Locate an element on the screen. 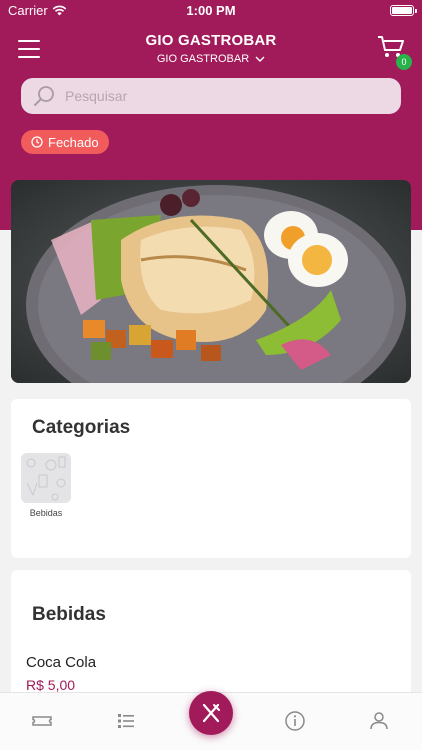 This screenshot has width=422, height=750. status-time: 1:00 PM is located at coordinates (211, 10).